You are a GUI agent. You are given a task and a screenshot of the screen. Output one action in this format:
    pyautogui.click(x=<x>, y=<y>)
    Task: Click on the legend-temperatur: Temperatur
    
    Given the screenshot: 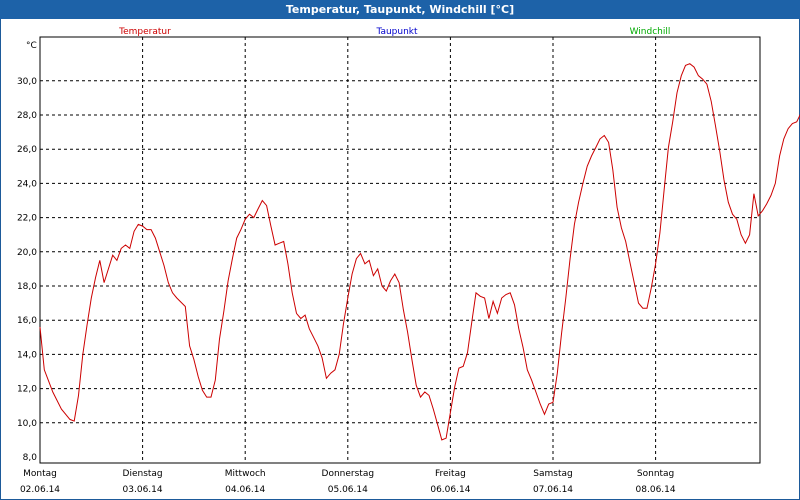 What is the action you would take?
    pyautogui.click(x=144, y=32)
    